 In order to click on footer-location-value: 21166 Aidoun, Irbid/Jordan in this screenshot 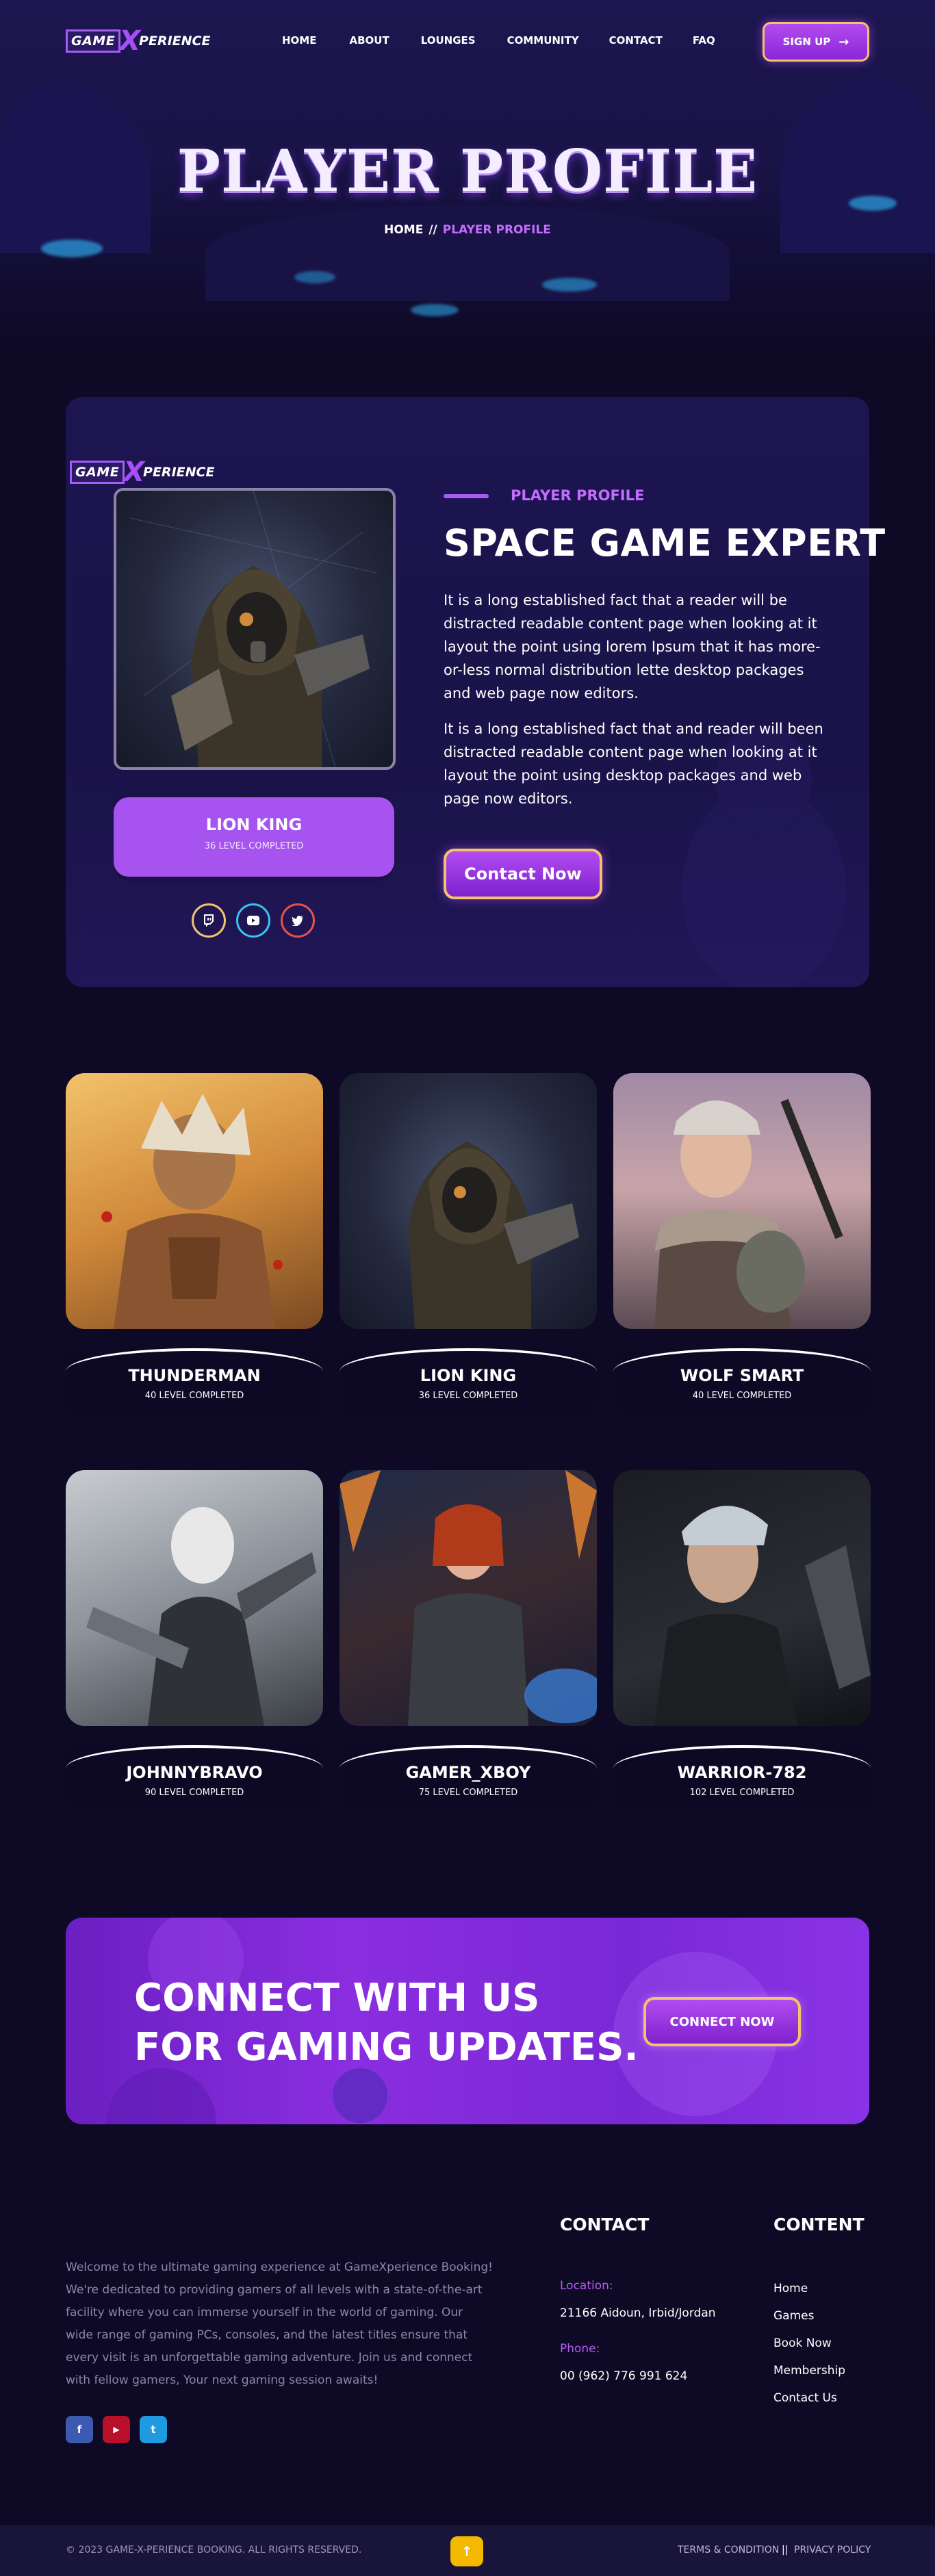, I will do `click(638, 2313)`.